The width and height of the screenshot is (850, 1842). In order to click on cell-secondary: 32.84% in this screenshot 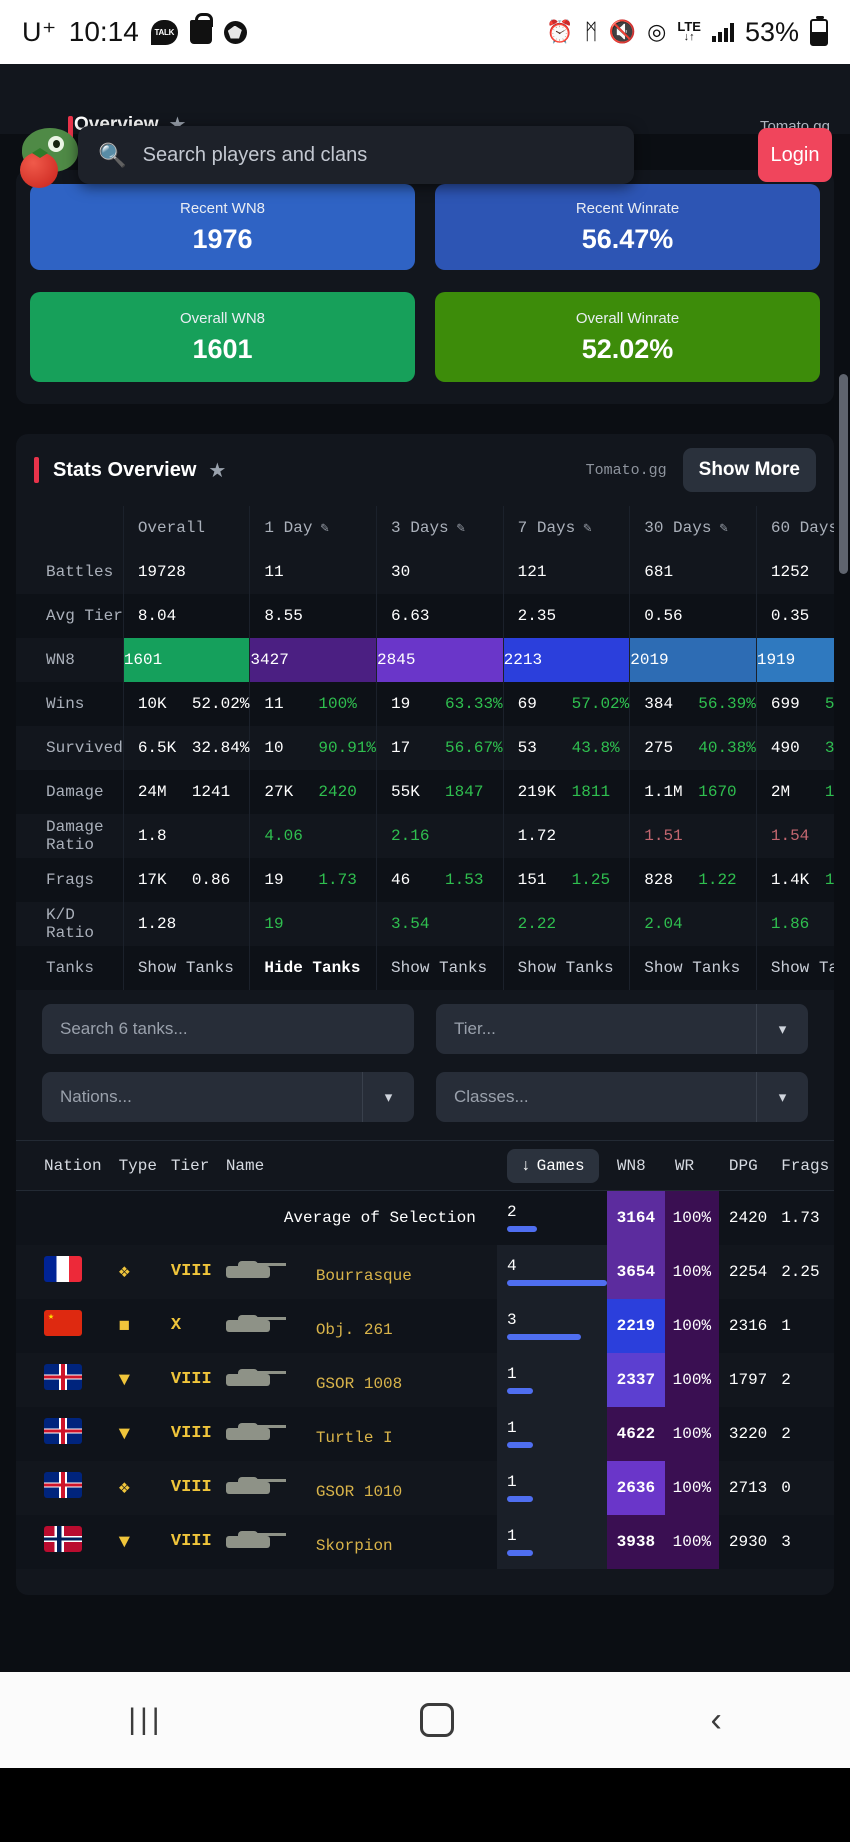, I will do `click(220, 748)`.